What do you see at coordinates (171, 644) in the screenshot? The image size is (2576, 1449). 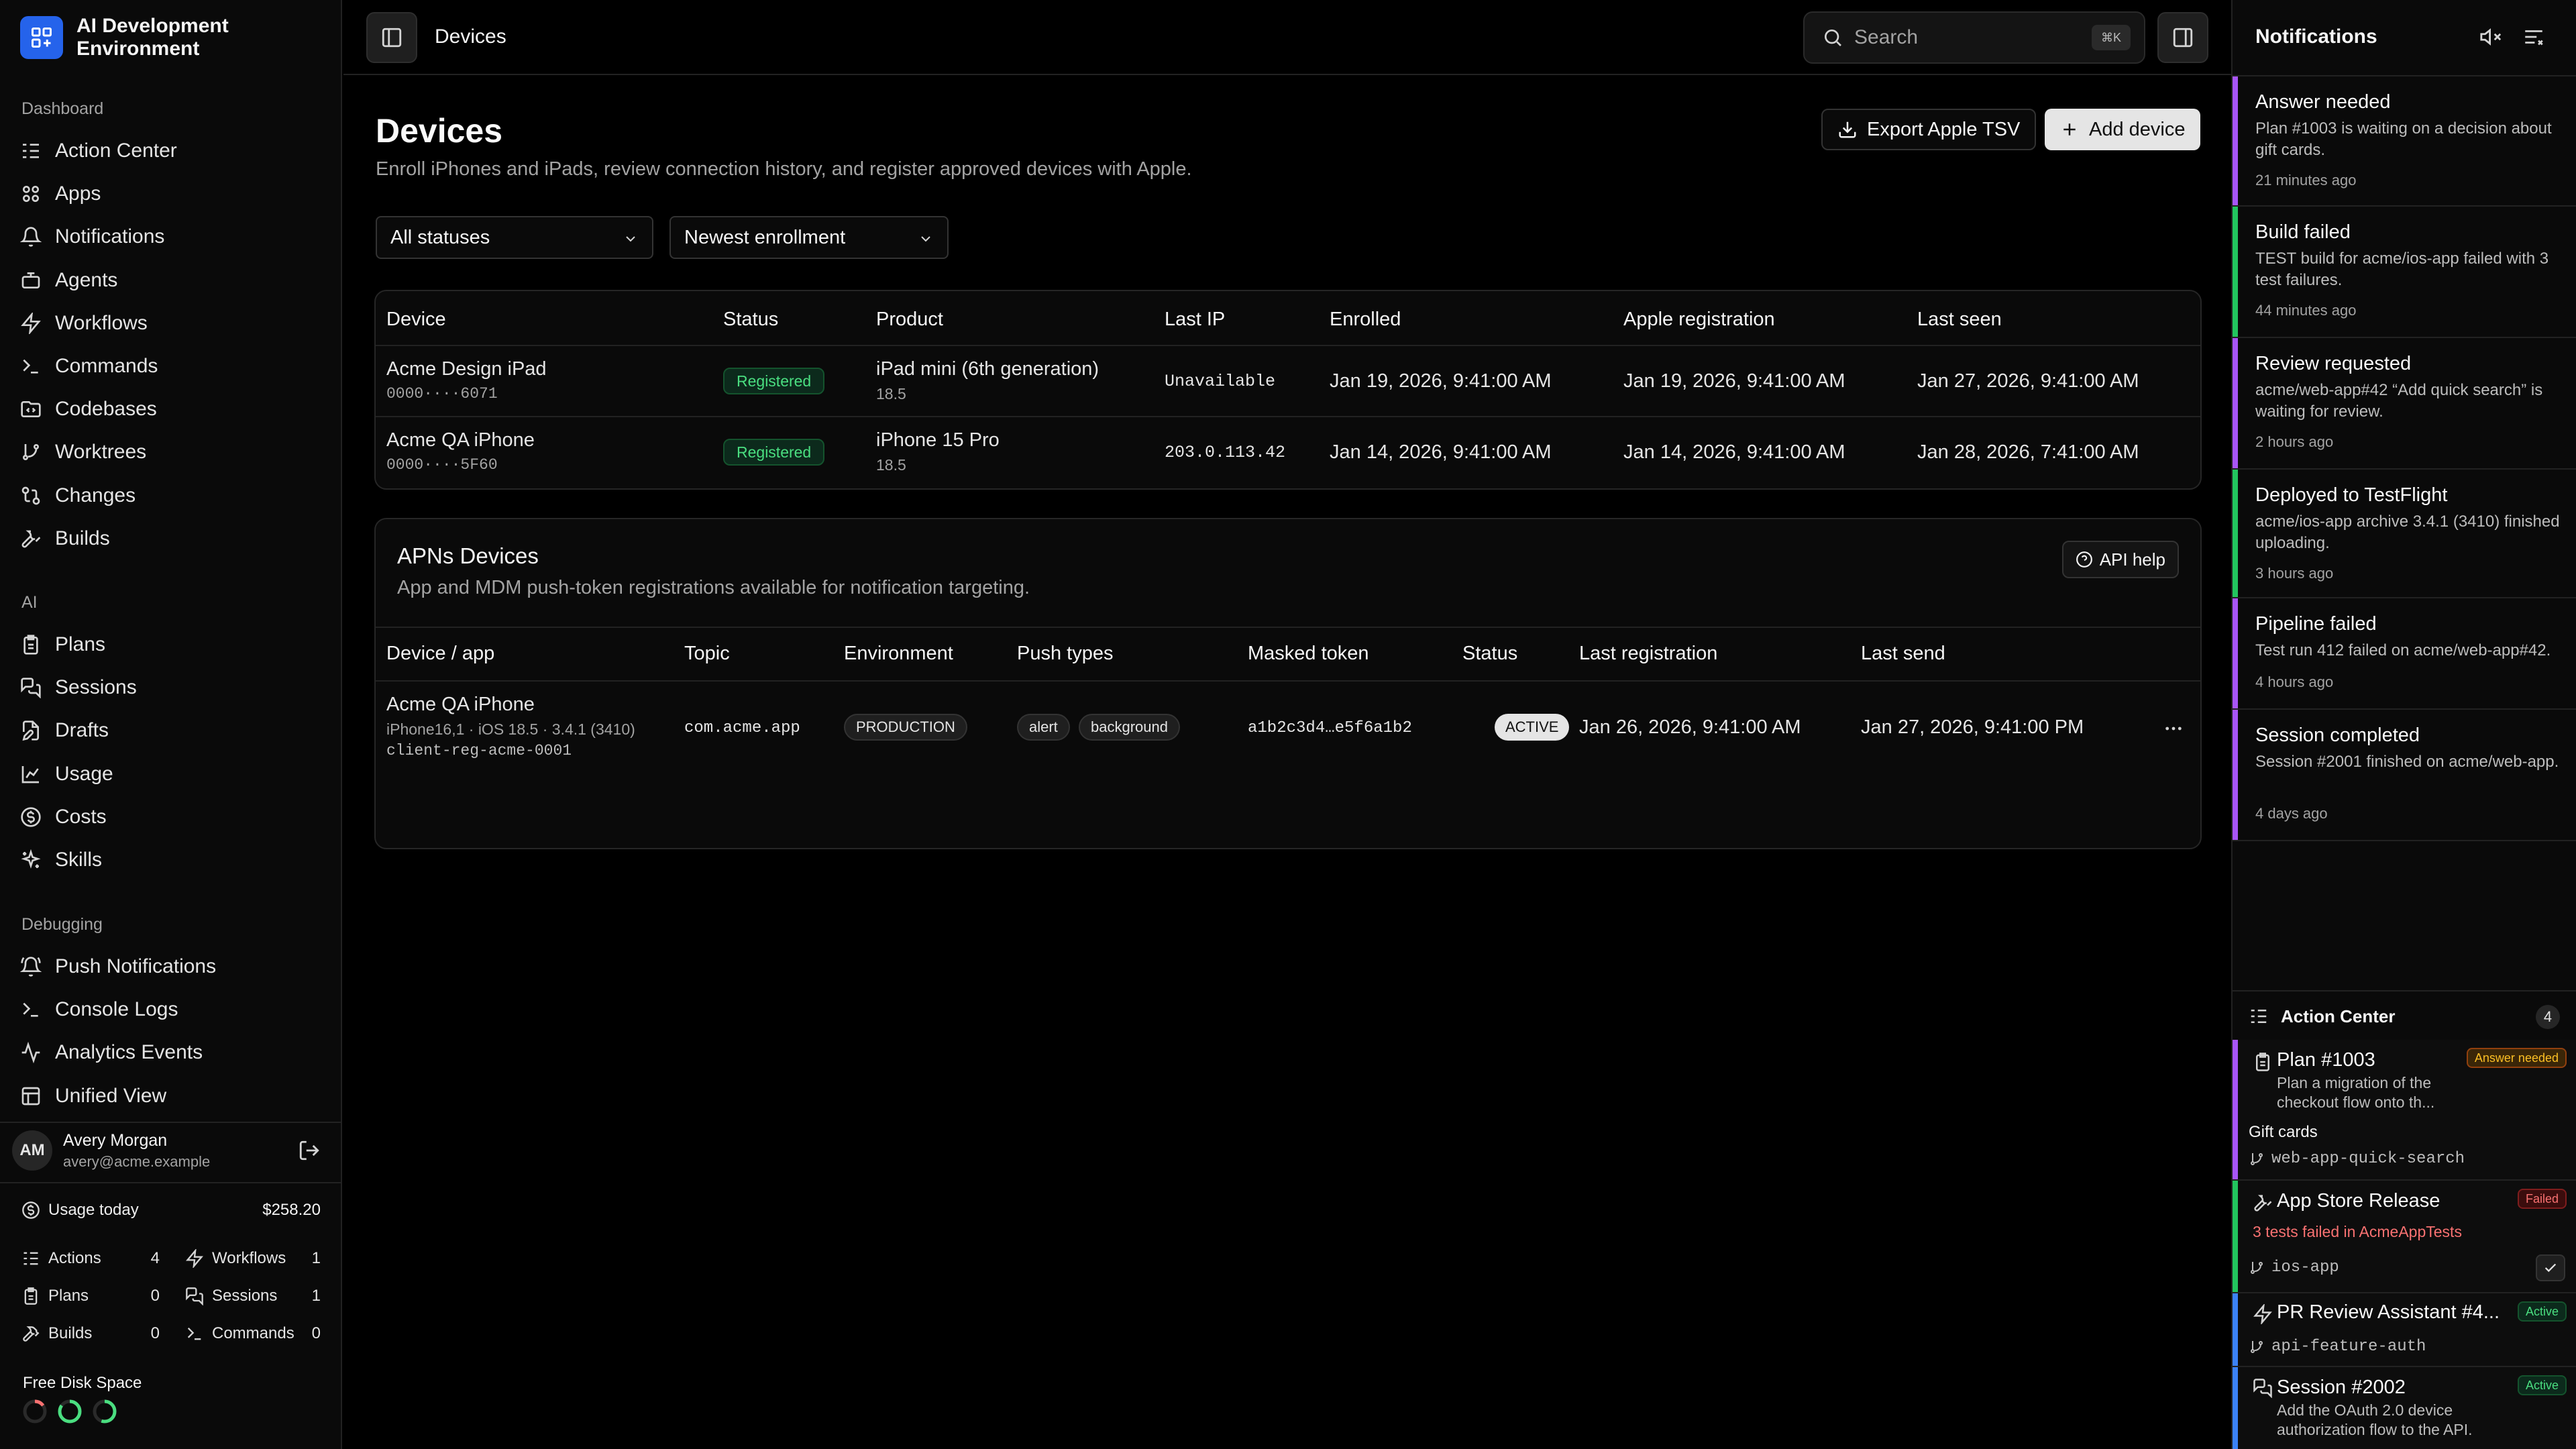 I see `sidebar-item-plans: Plans` at bounding box center [171, 644].